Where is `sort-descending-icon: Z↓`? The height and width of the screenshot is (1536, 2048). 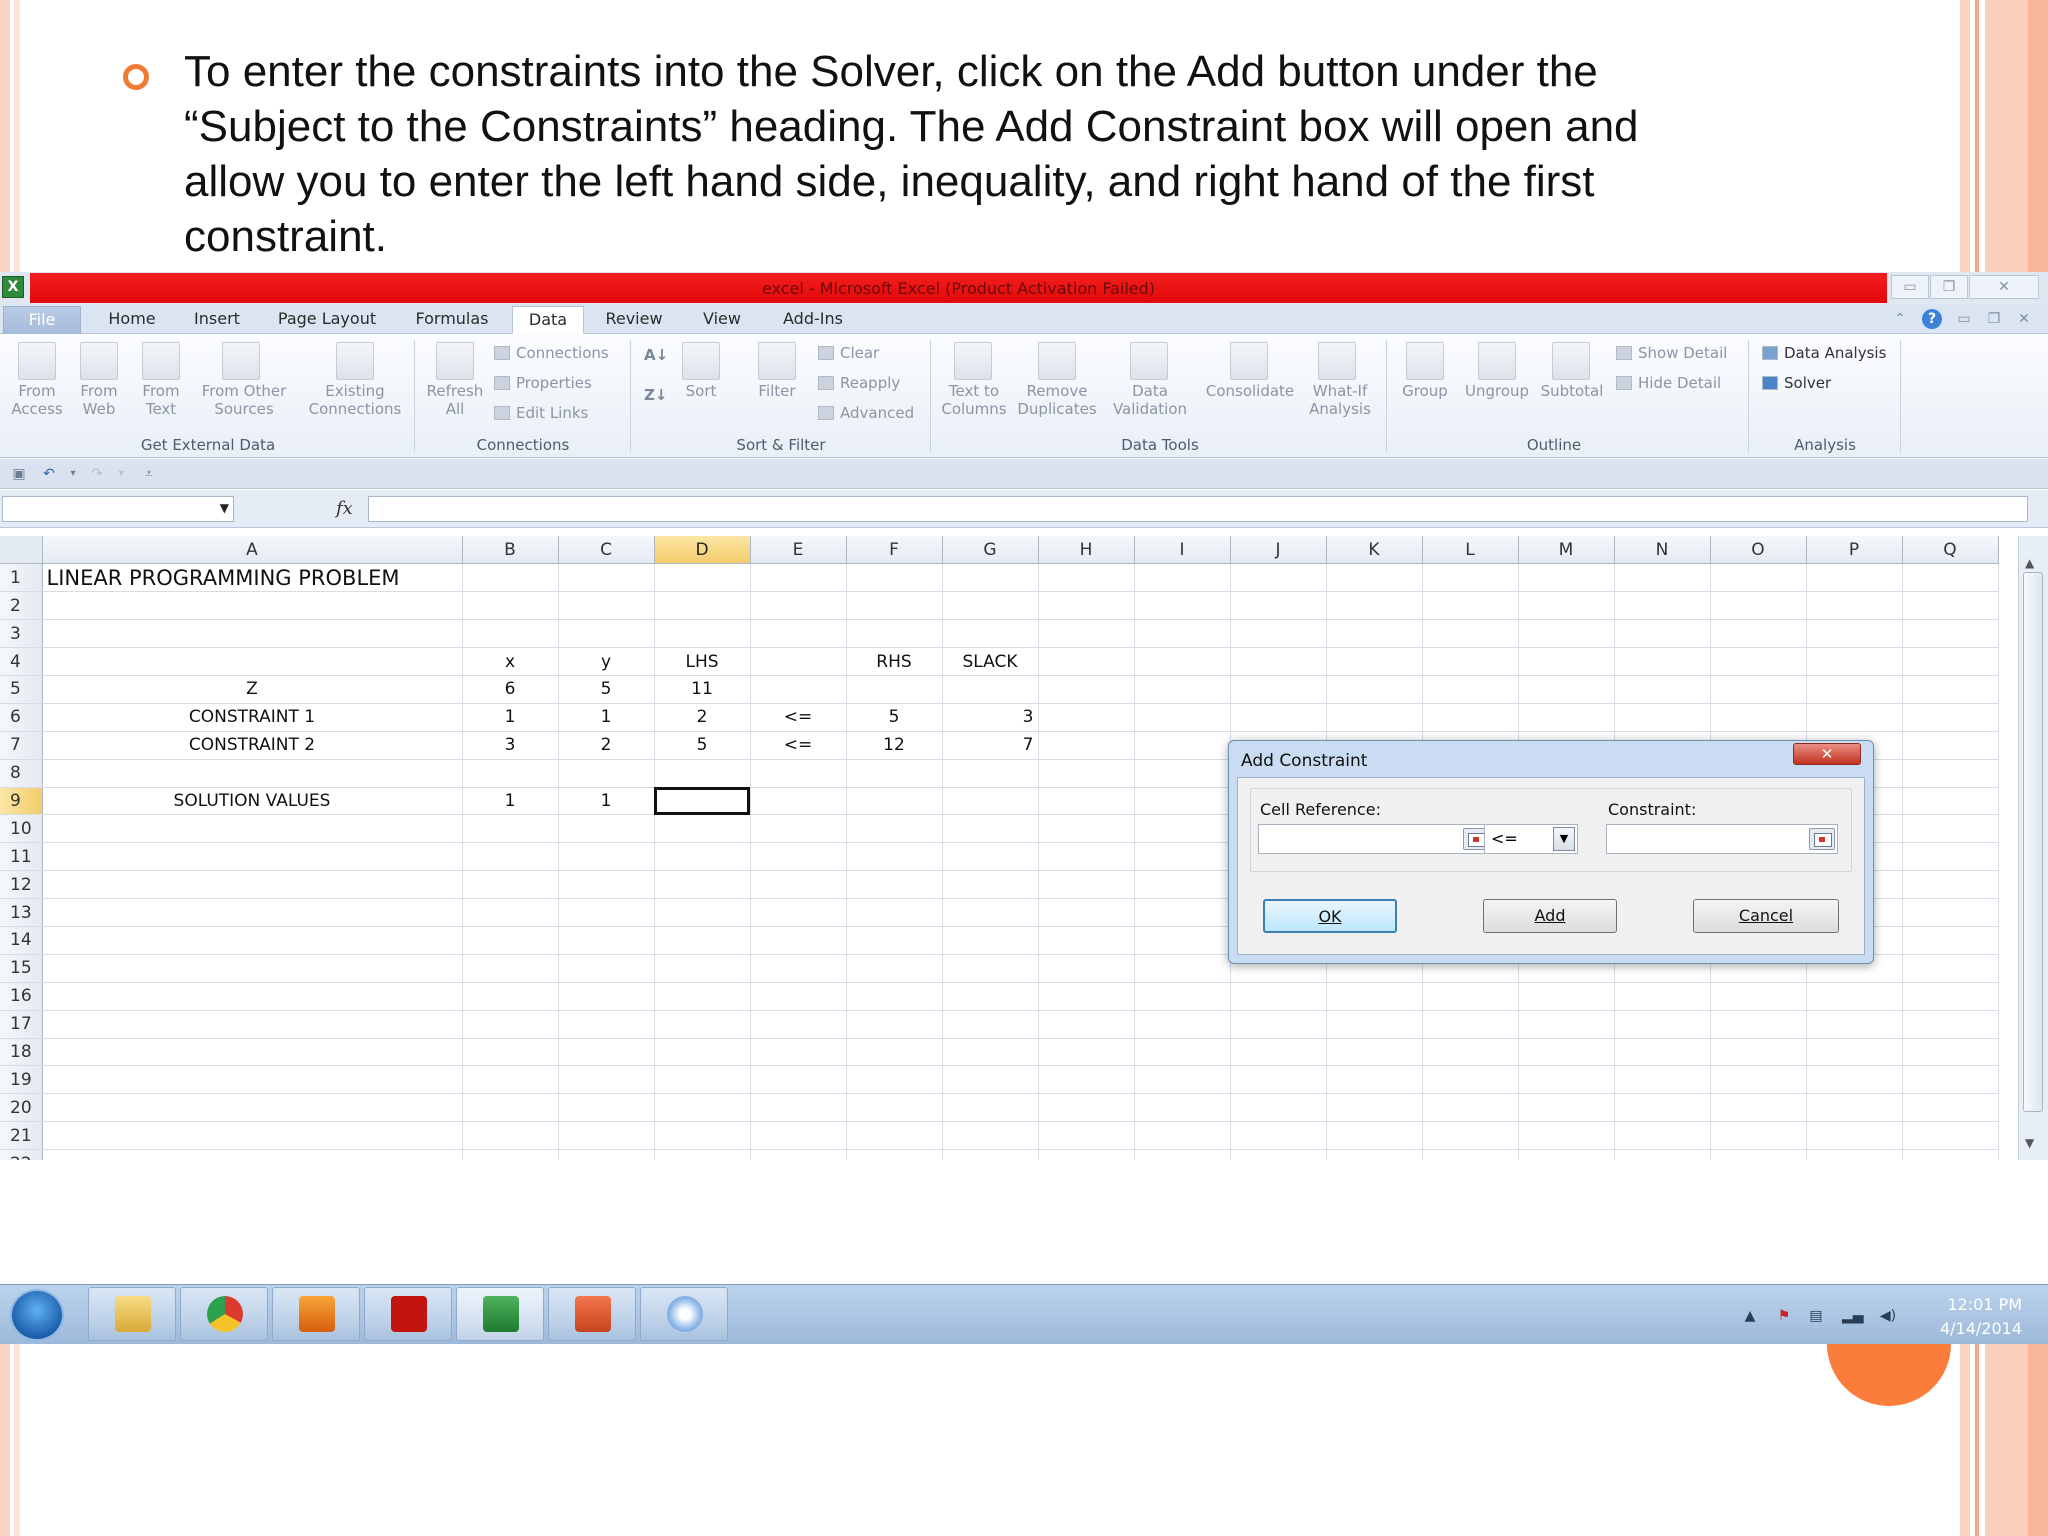 sort-descending-icon: Z↓ is located at coordinates (655, 395).